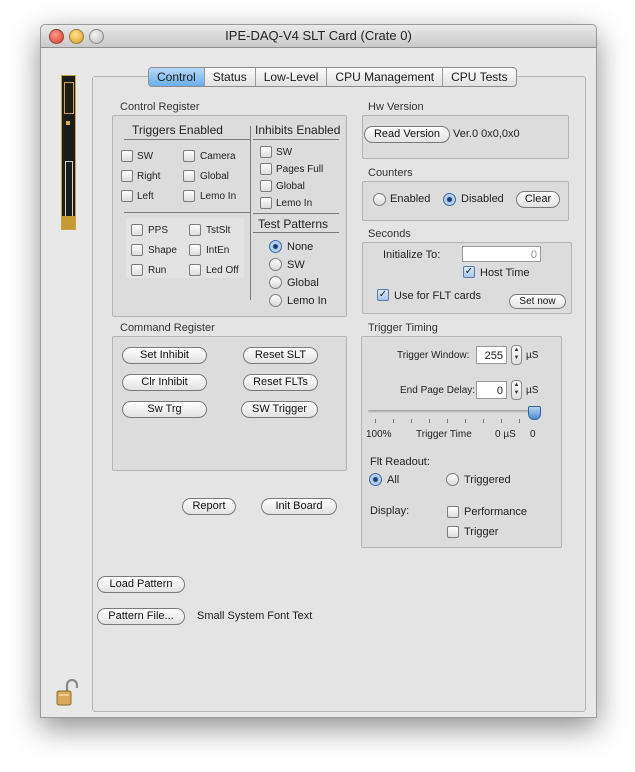 This screenshot has height=772, width=635. I want to click on trigger-right-checkbox, so click(127, 176).